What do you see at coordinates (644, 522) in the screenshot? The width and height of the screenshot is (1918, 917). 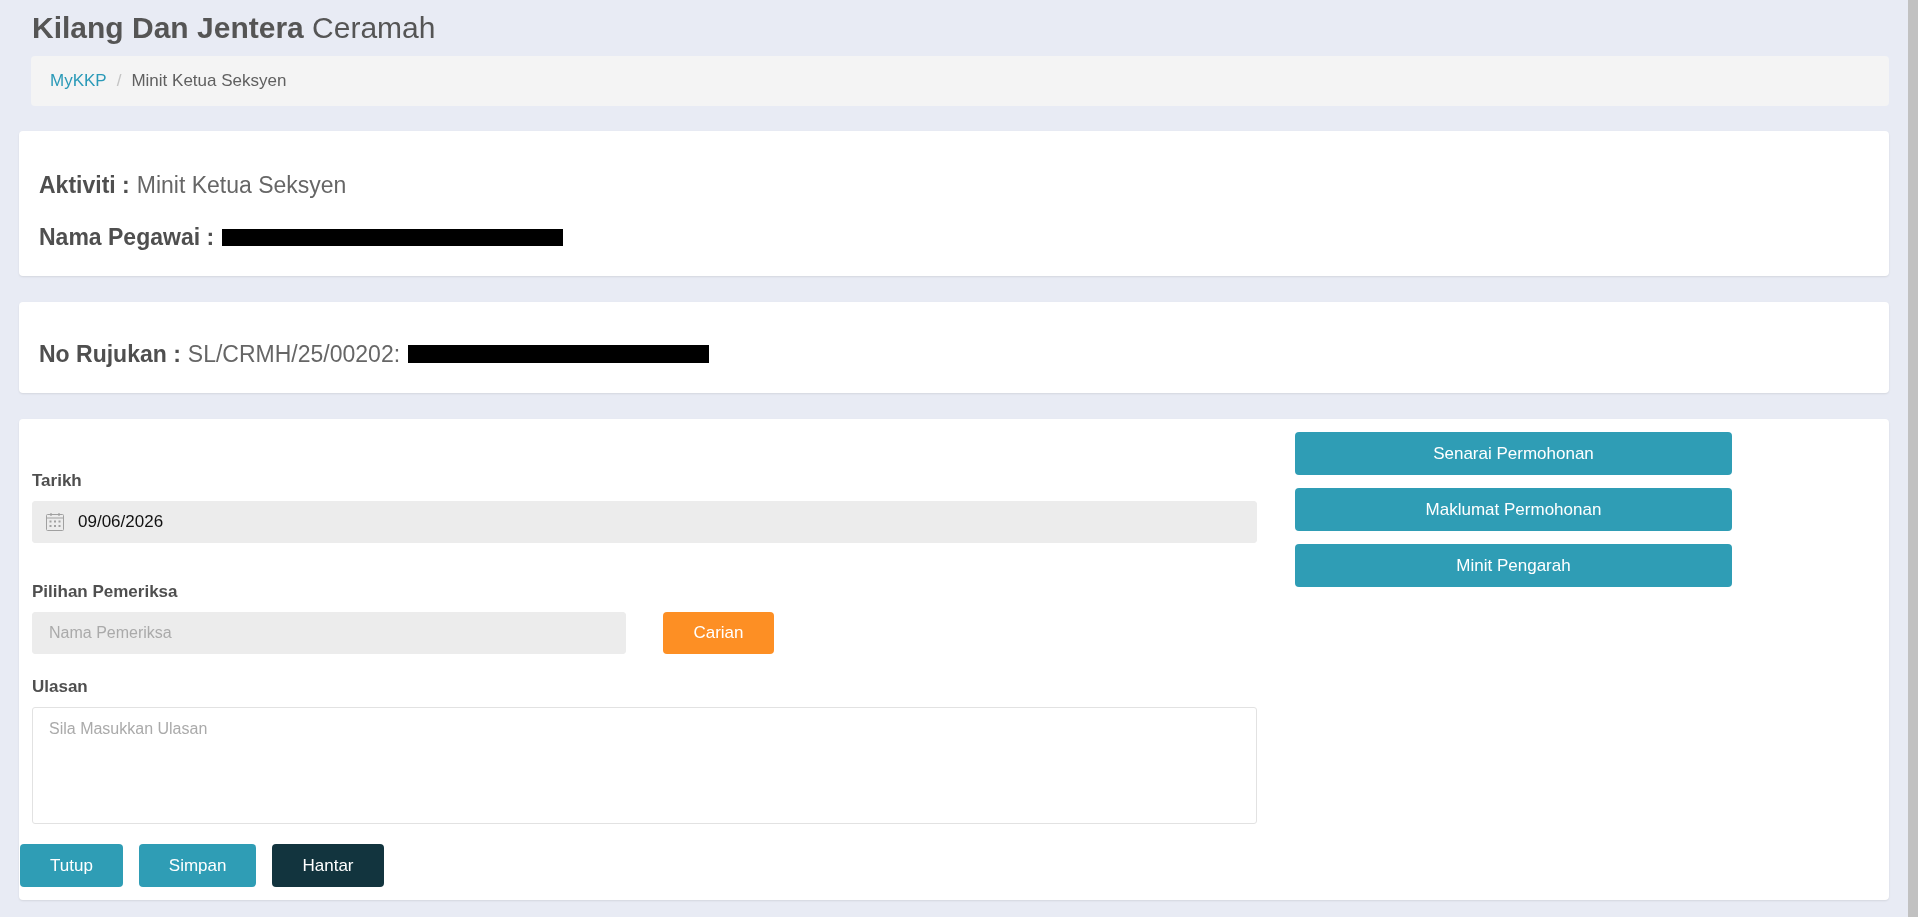 I see `date-field: 09/06/2026` at bounding box center [644, 522].